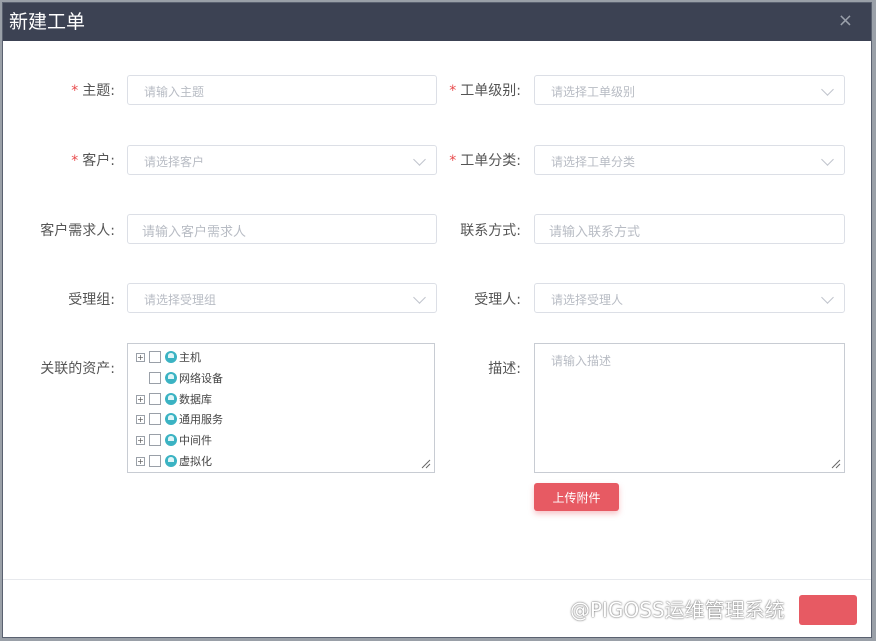 This screenshot has width=876, height=641. Describe the element at coordinates (497, 300) in the screenshot. I see `assignee-label: 受理人:` at that location.